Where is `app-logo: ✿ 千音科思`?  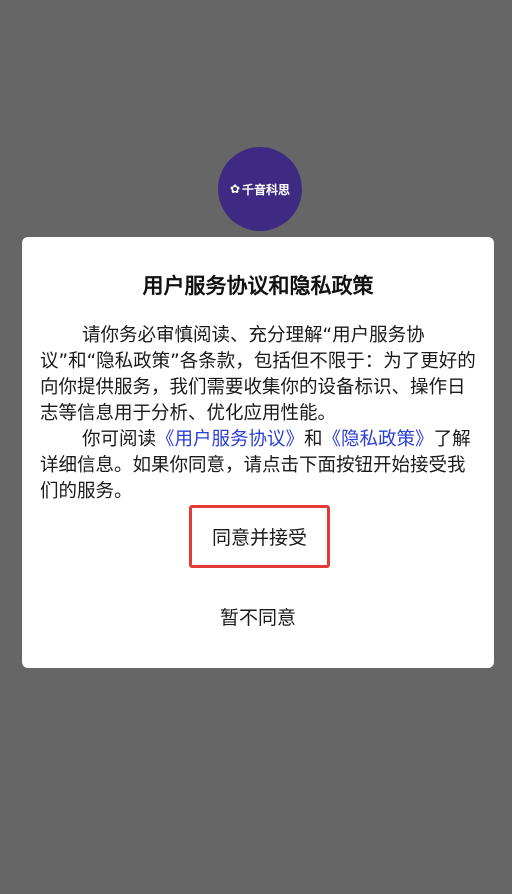
app-logo: ✿ 千音科思 is located at coordinates (260, 189).